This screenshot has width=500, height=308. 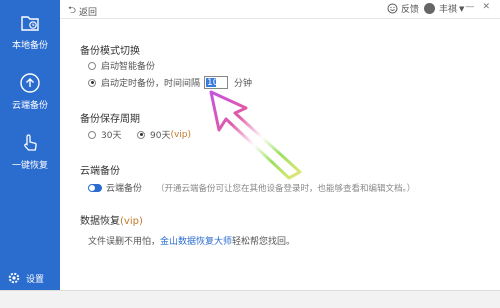 I want to click on bottom-bar, so click(x=250, y=299).